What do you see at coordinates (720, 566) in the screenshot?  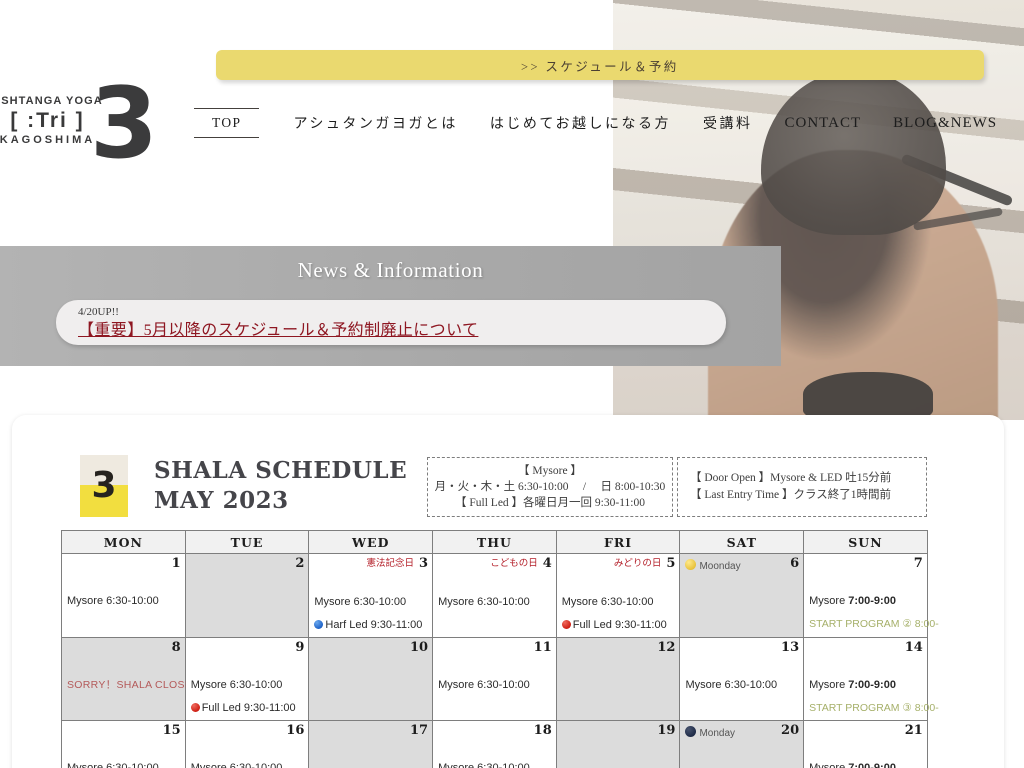 I see `moon-day-label: Moonday` at bounding box center [720, 566].